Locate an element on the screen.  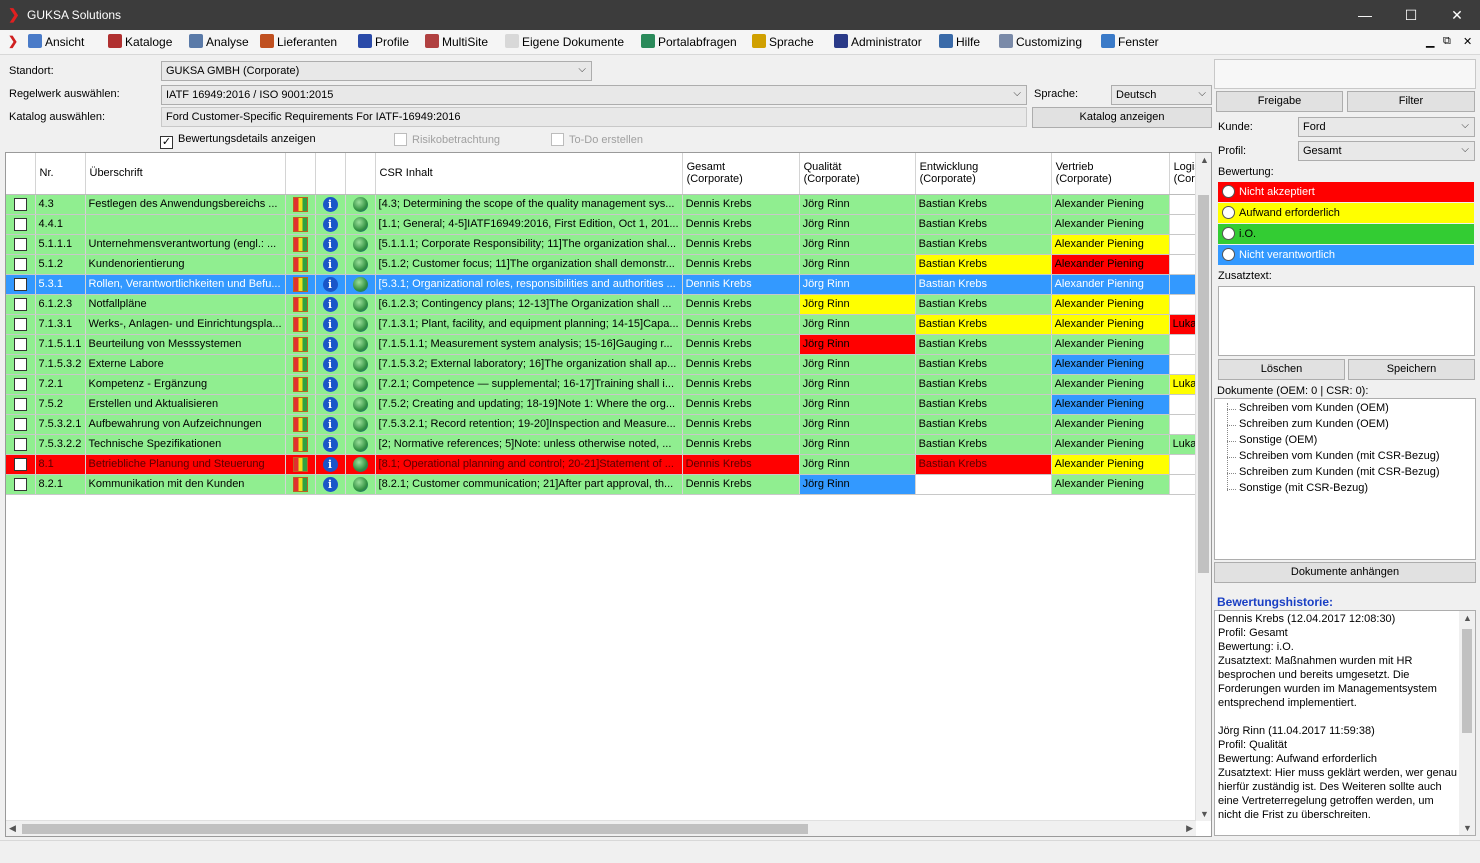
ueberschrift-cell: Betriebliche Planung und Steuerung is located at coordinates (185, 464).